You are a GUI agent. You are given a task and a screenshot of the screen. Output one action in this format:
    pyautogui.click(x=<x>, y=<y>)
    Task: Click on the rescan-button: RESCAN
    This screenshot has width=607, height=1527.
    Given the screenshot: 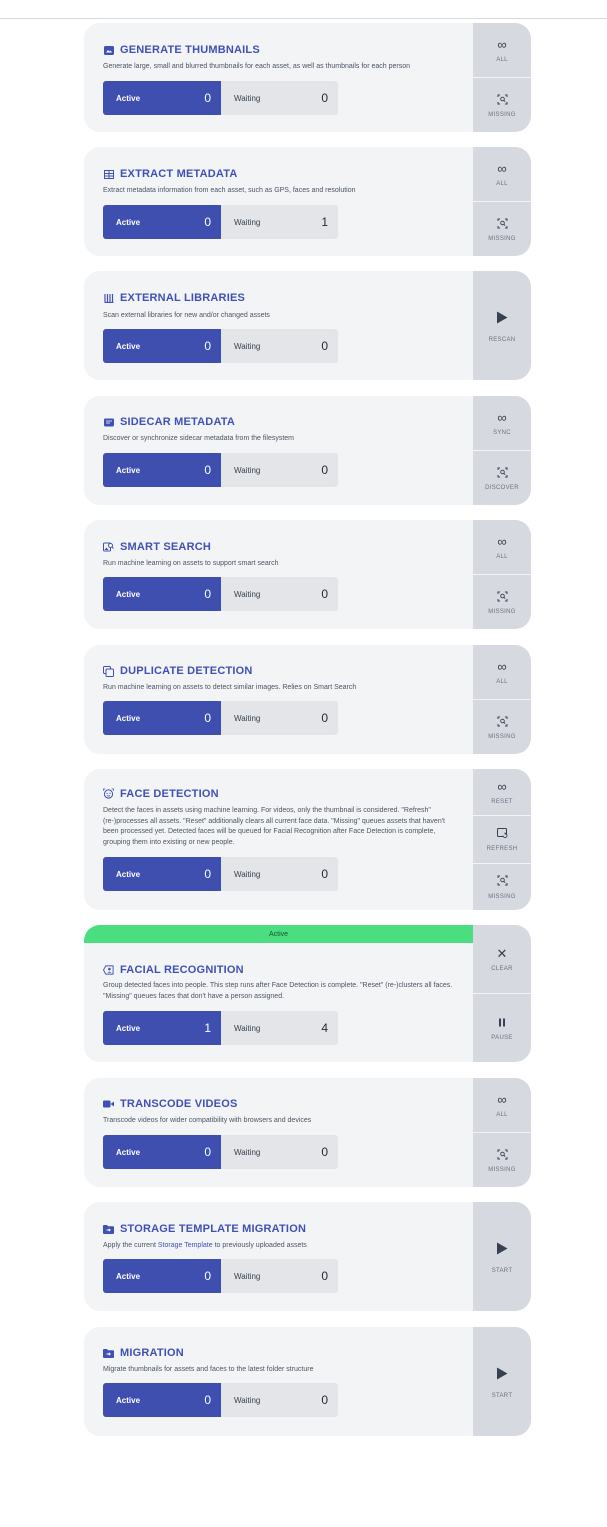 What is the action you would take?
    pyautogui.click(x=502, y=325)
    